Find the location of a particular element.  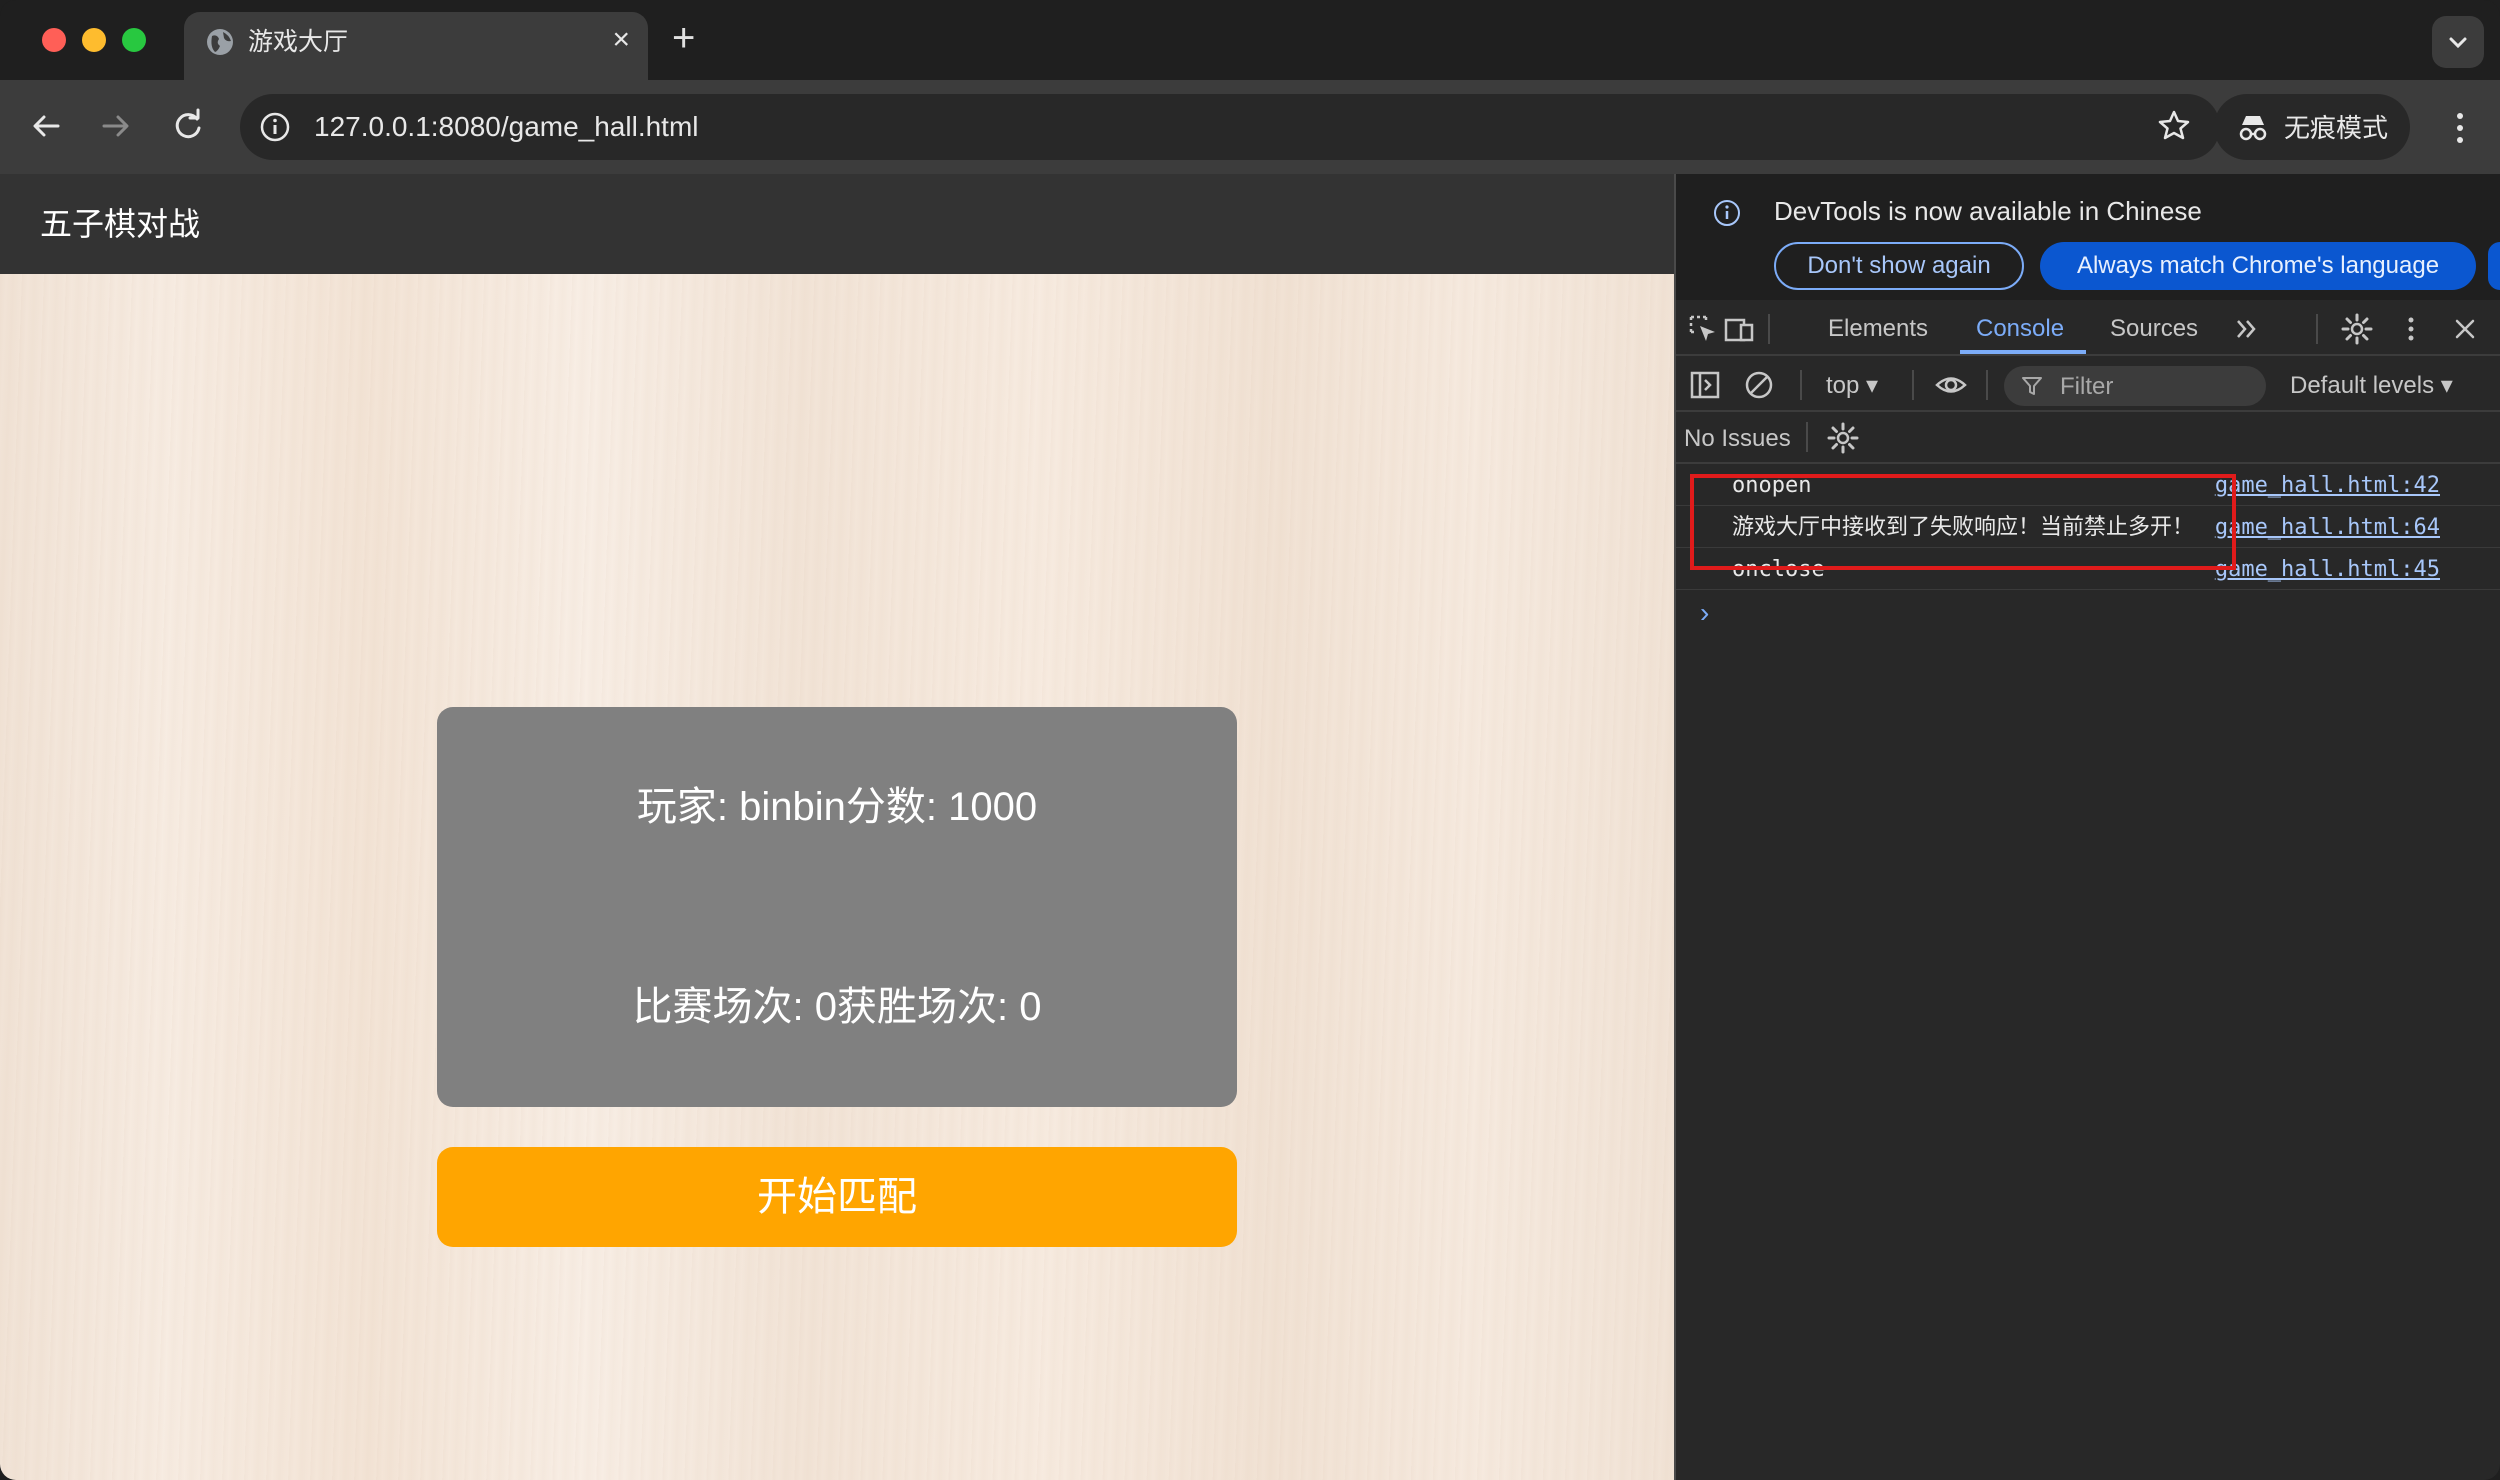

log-source-link: game_hall.html:45 is located at coordinates (2327, 570).